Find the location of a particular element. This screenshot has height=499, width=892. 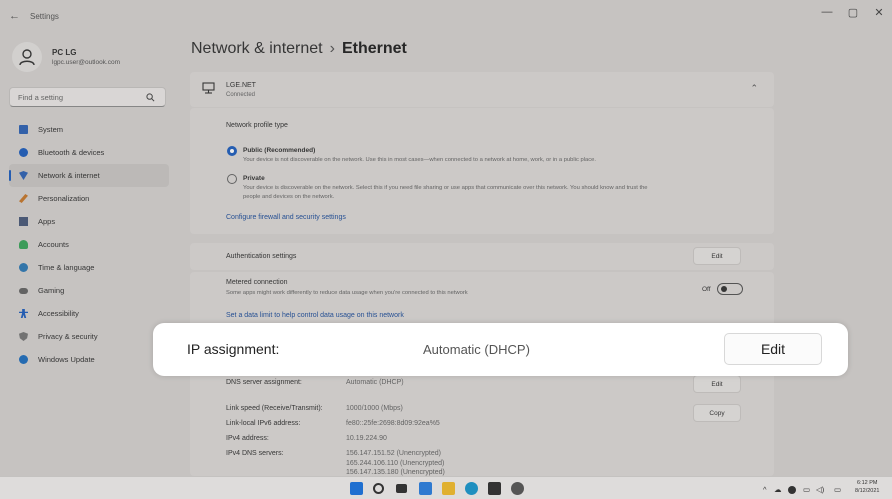

onedrive-icon: ☁ is located at coordinates (778, 489).